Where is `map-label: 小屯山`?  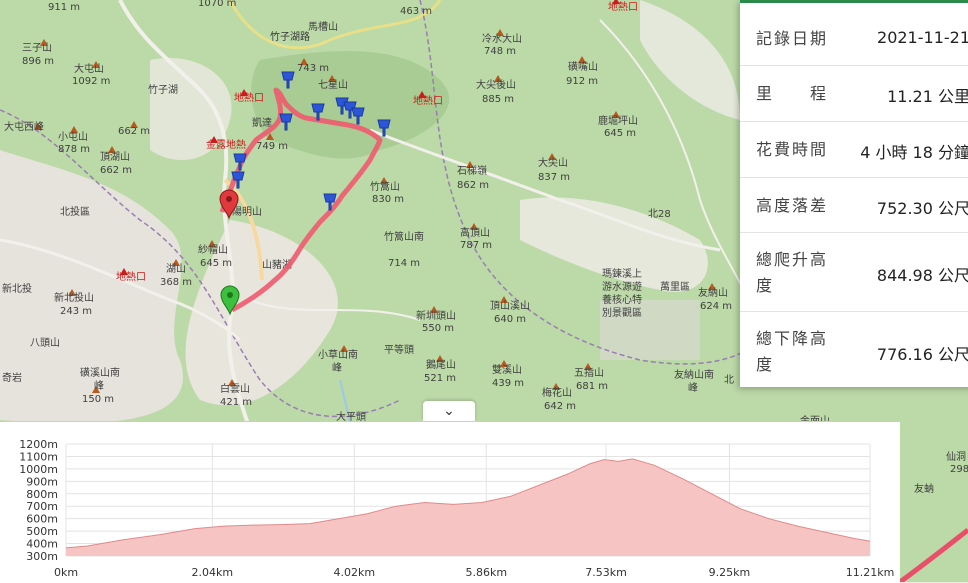
map-label: 小屯山 is located at coordinates (73, 136).